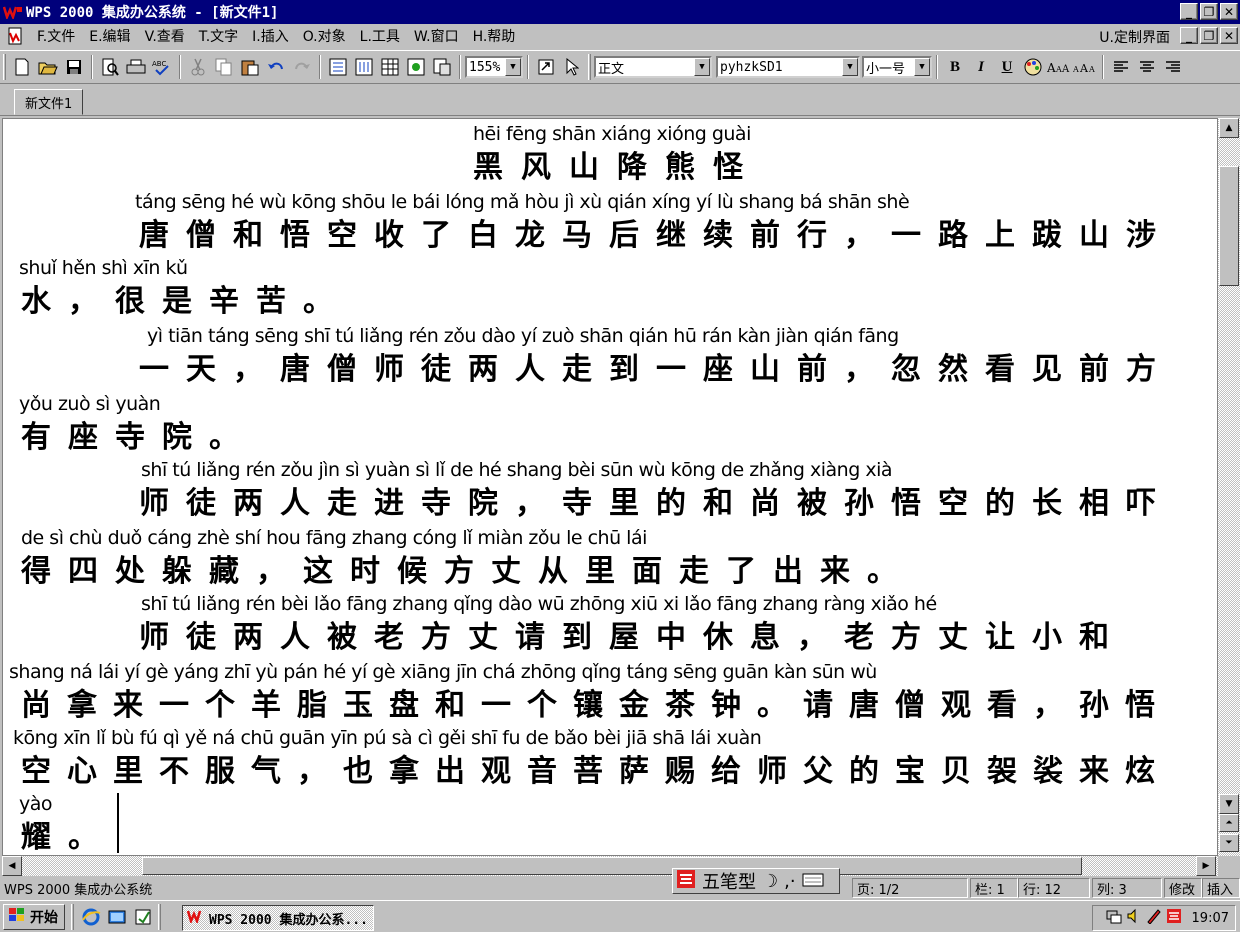 This screenshot has height=932, width=1240. Describe the element at coordinates (1091, 69) in the screenshot. I see `svg-text: A` at that location.